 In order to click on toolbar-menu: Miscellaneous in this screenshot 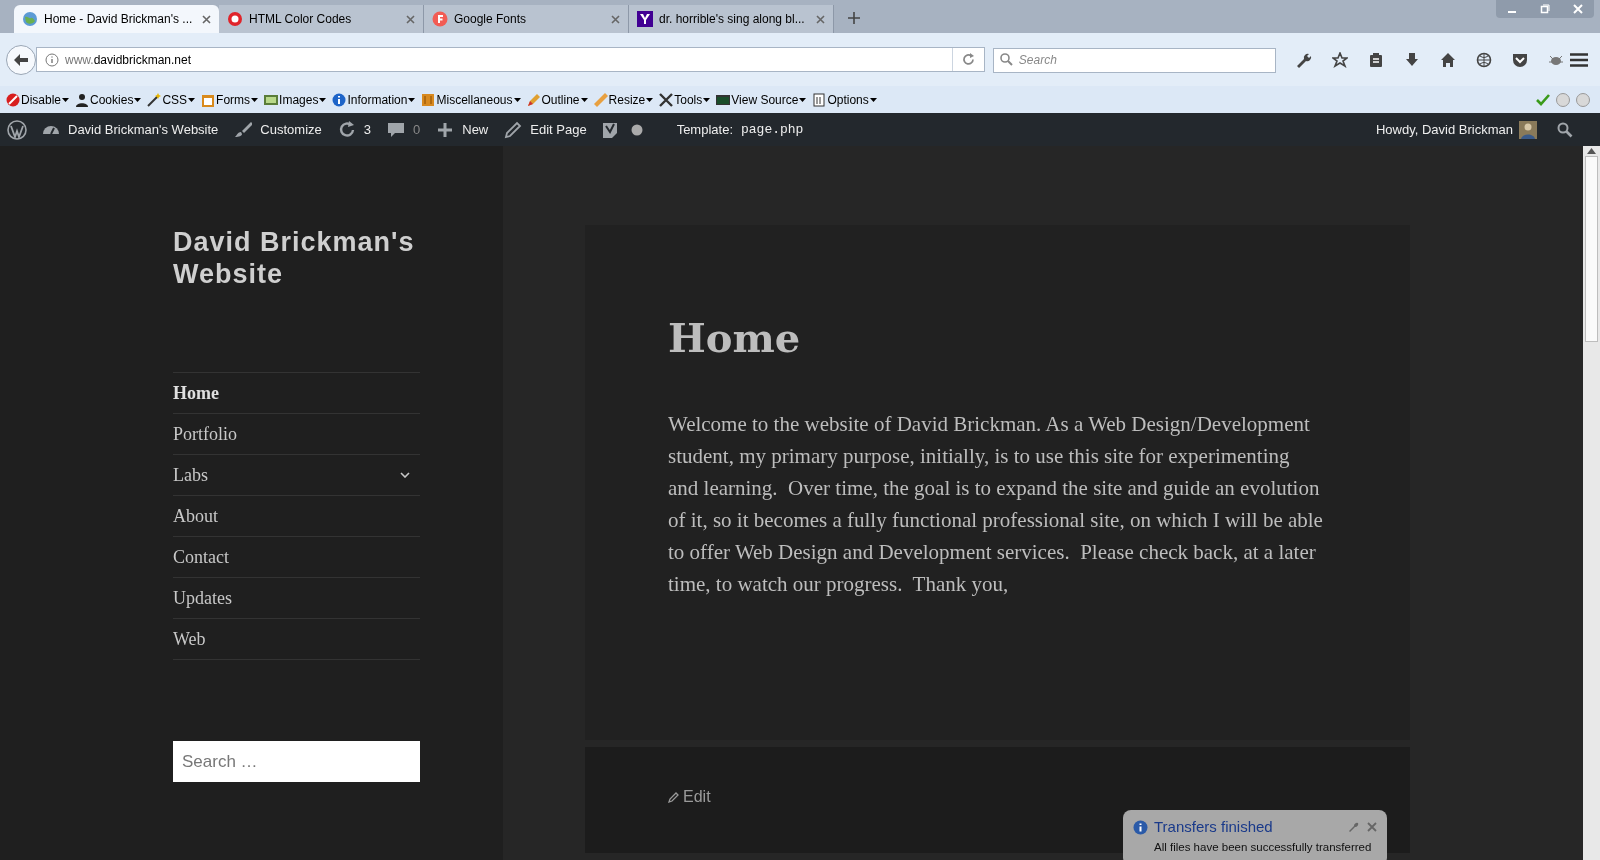, I will do `click(471, 99)`.